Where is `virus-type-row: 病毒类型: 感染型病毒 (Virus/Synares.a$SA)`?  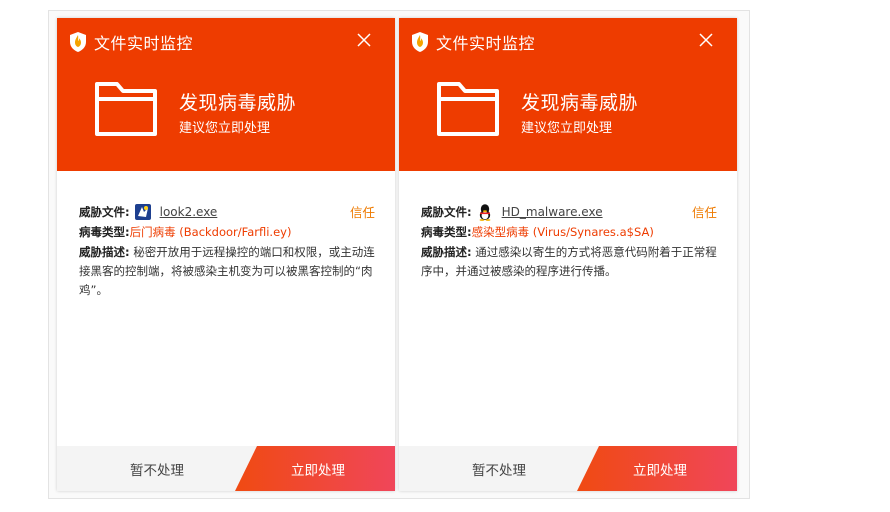 virus-type-row: 病毒类型: 感染型病毒 (Virus/Synares.a$SA) is located at coordinates (569, 232).